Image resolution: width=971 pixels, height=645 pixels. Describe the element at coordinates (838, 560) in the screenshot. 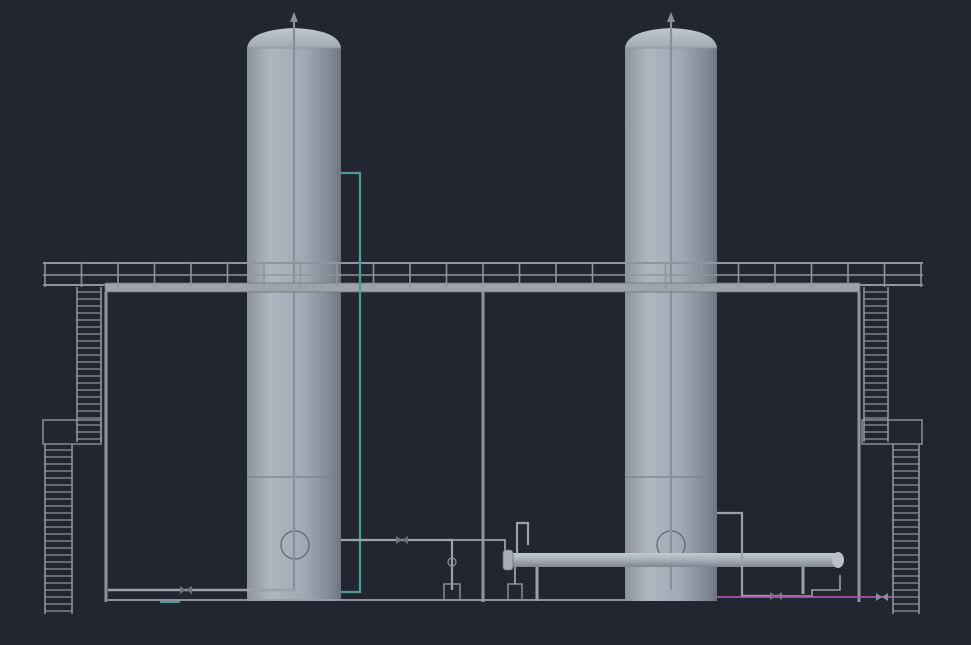

I see `exchanger-end-cap` at that location.